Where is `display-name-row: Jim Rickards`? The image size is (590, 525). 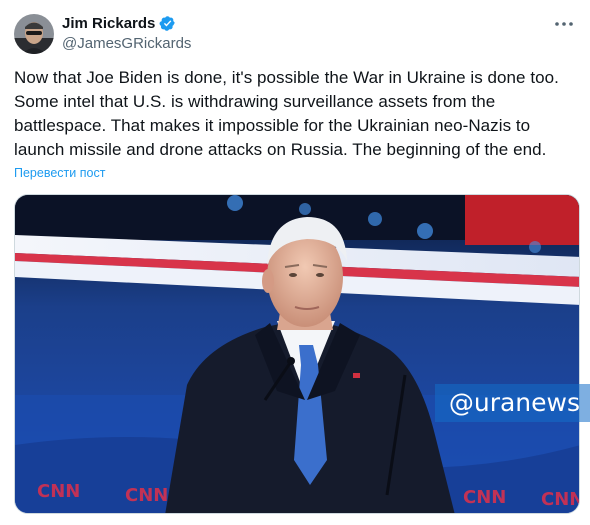
display-name-row: Jim Rickards is located at coordinates (126, 23).